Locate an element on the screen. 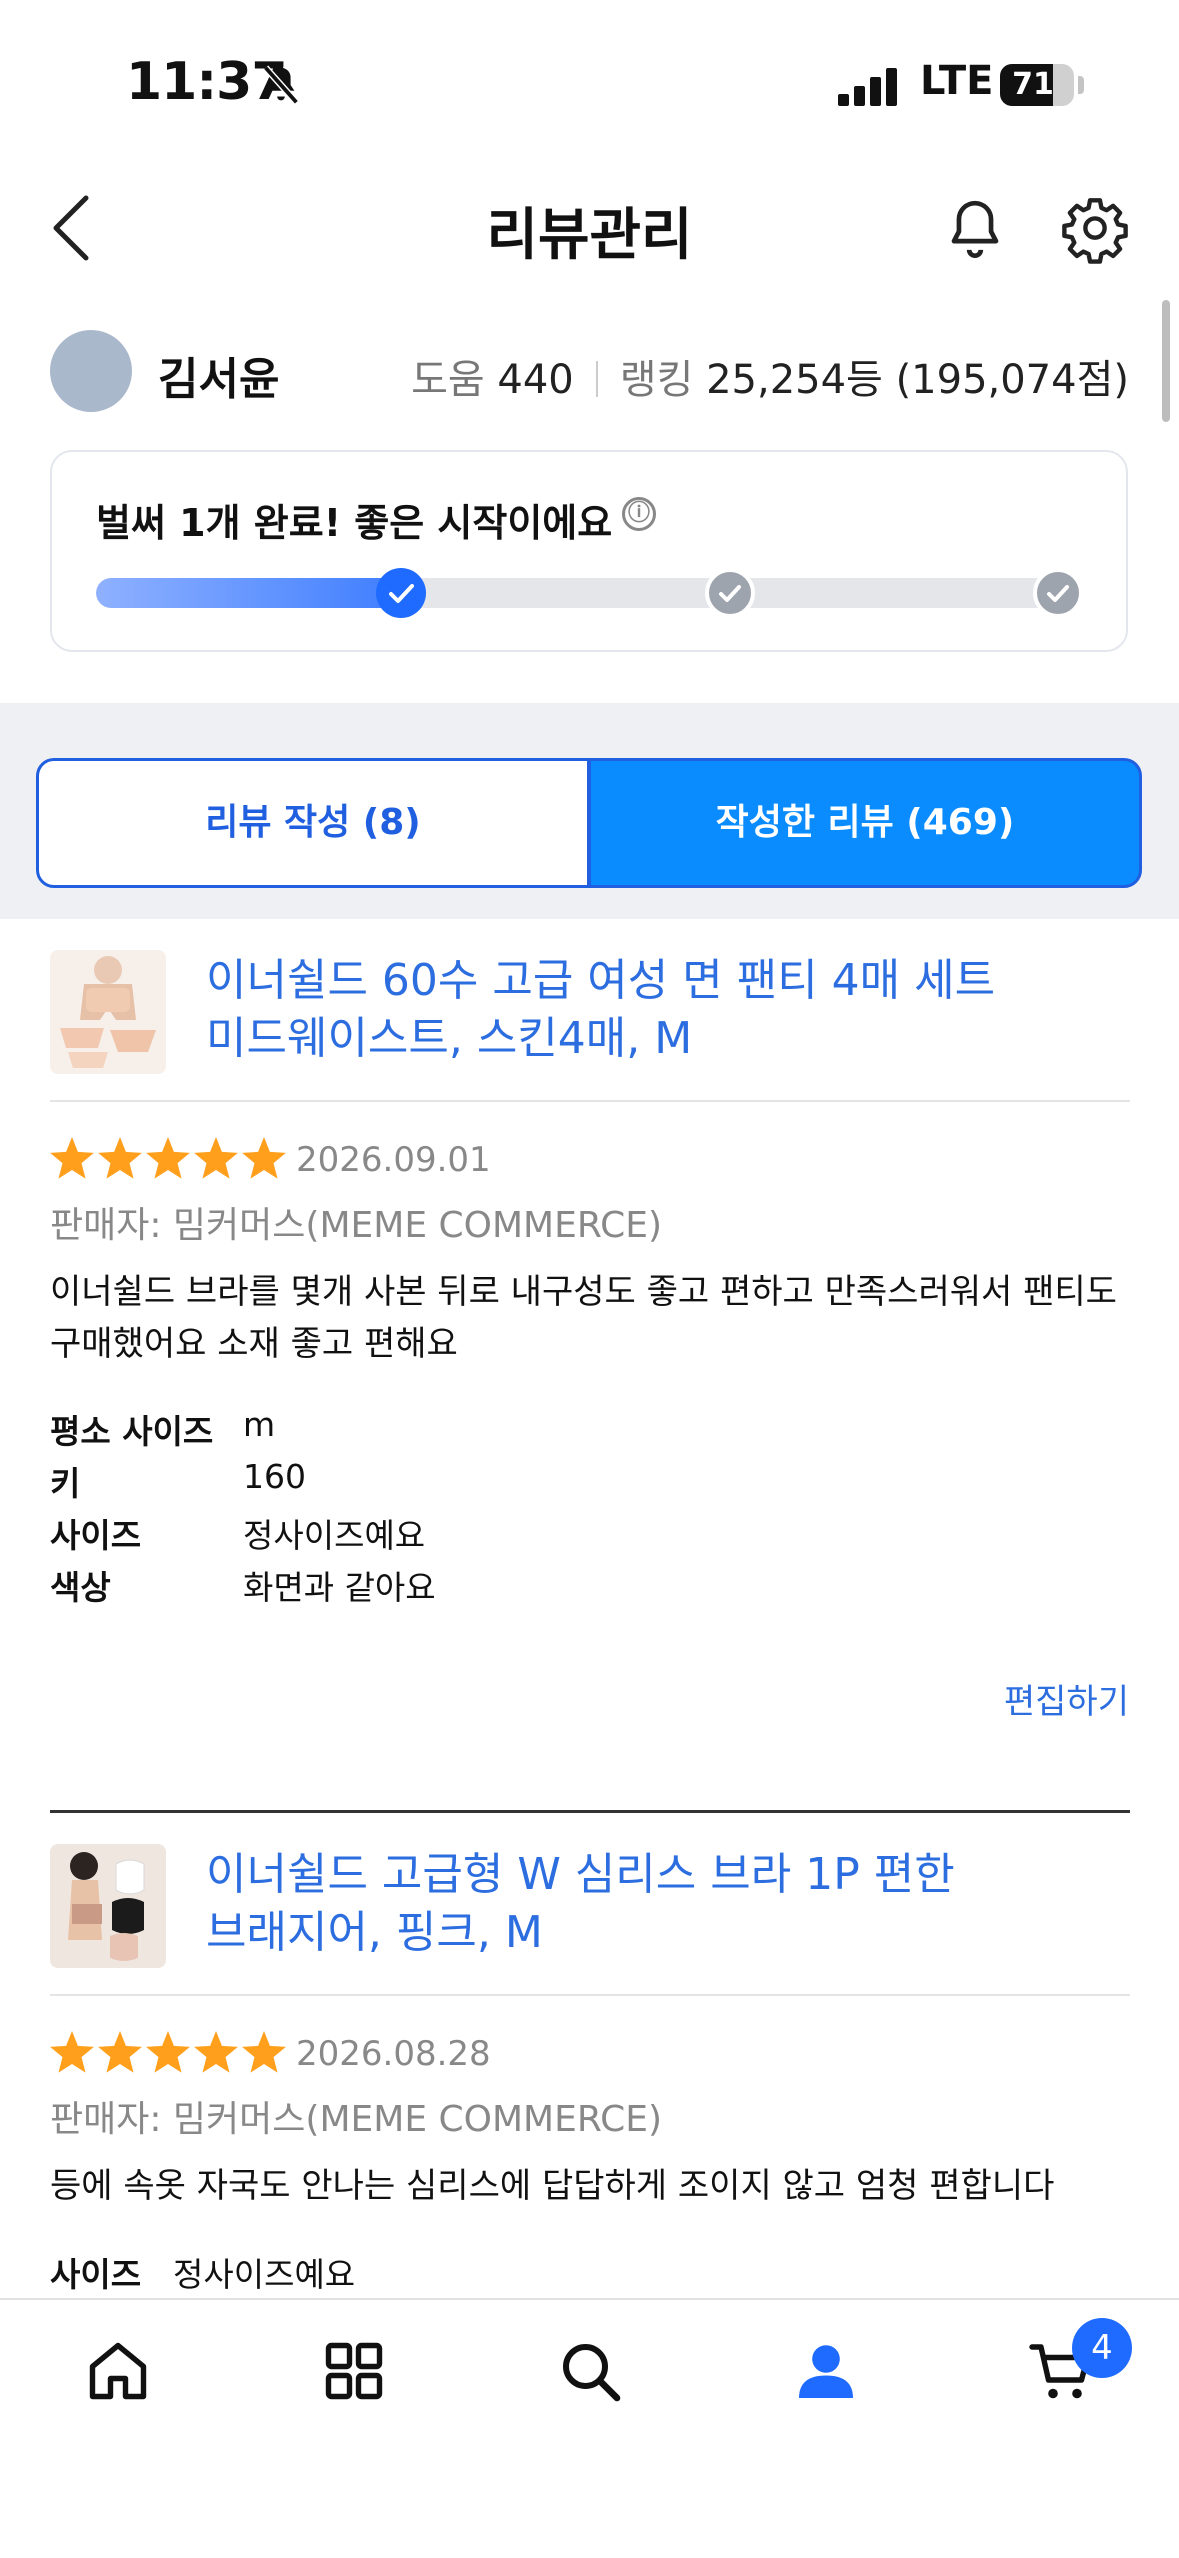 Image resolution: width=1179 pixels, height=2558 pixels. cellular-signal-icon is located at coordinates (869, 88).